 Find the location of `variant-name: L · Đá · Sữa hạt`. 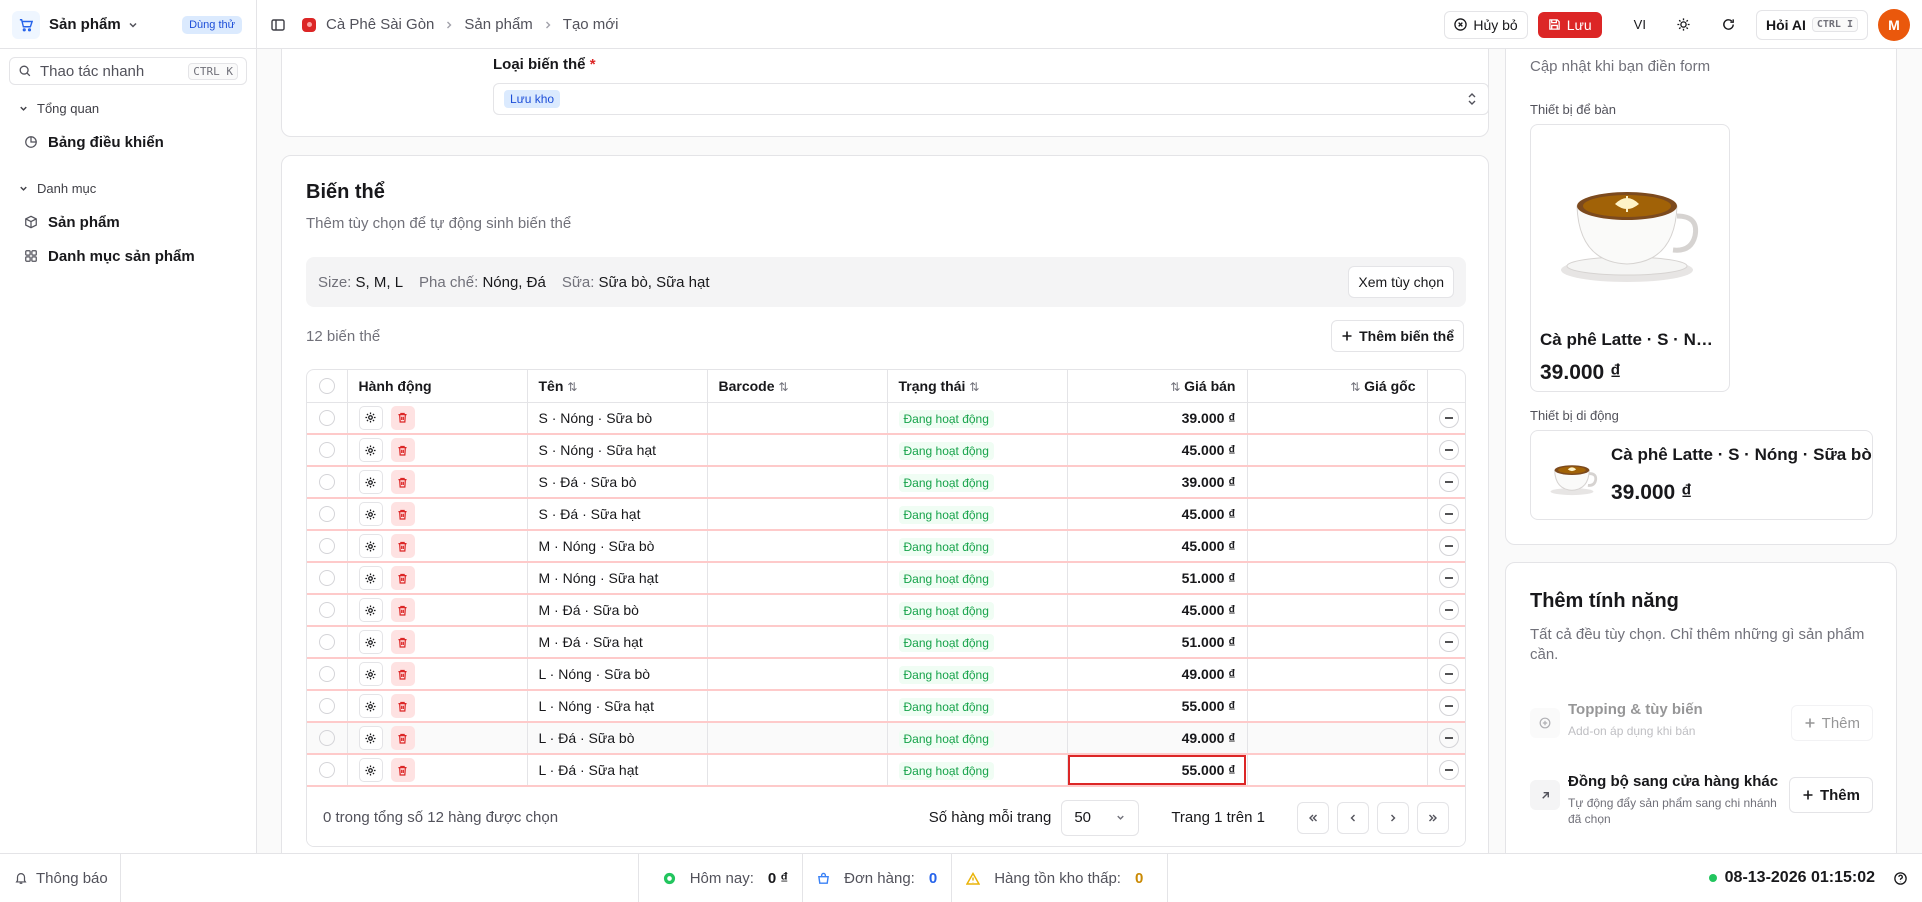

variant-name: L · Đá · Sữa hạt is located at coordinates (617, 770).